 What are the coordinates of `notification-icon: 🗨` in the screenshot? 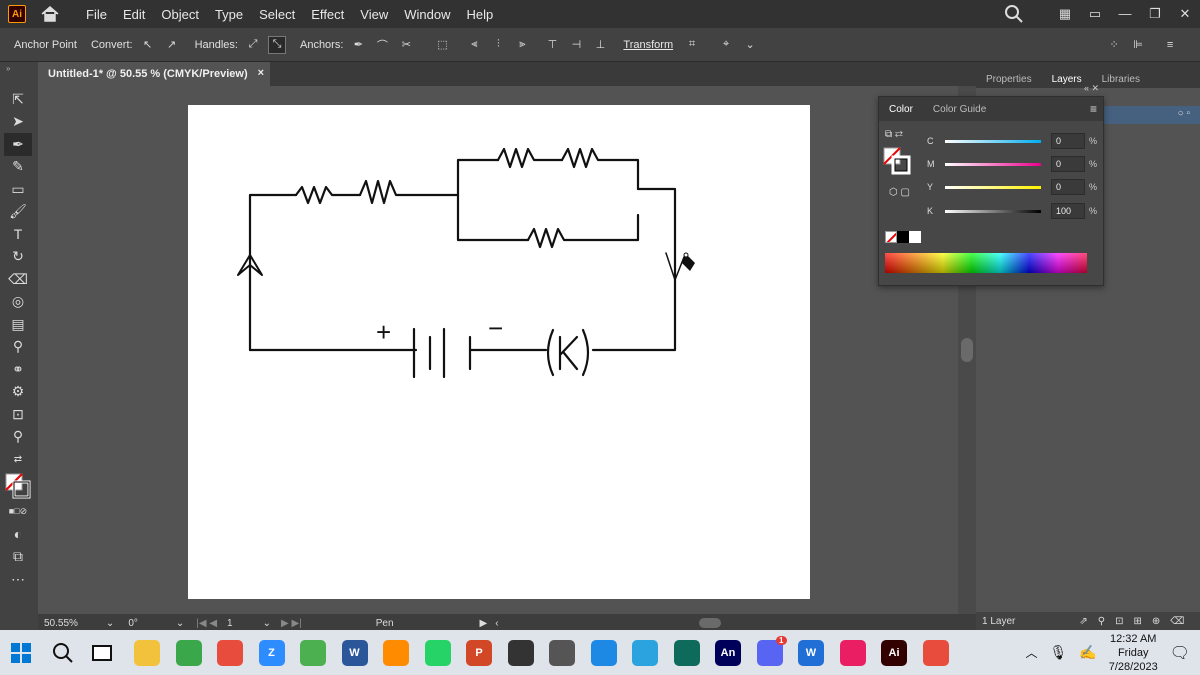 It's located at (1180, 653).